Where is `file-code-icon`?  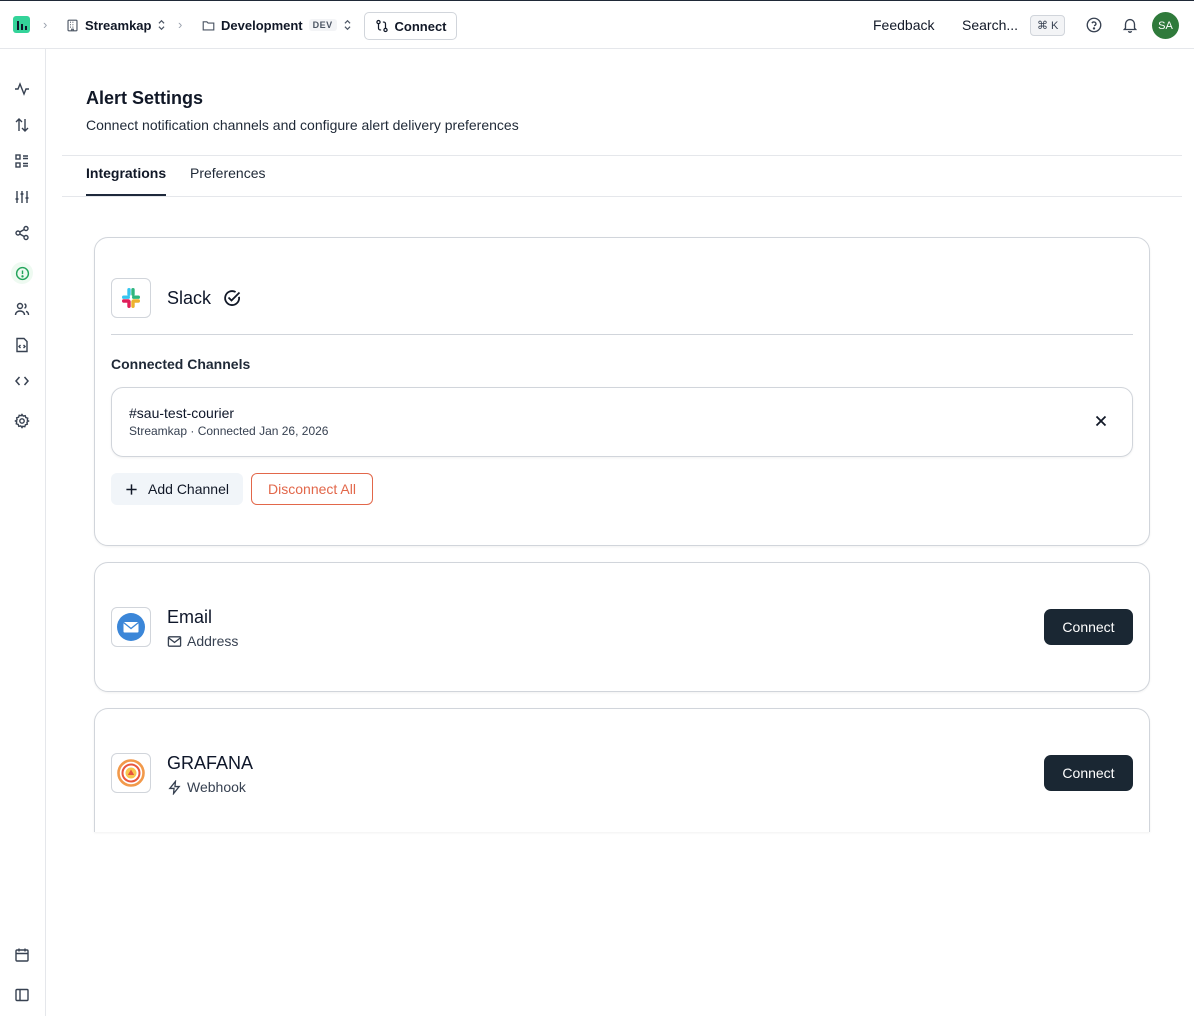
file-code-icon is located at coordinates (22, 345).